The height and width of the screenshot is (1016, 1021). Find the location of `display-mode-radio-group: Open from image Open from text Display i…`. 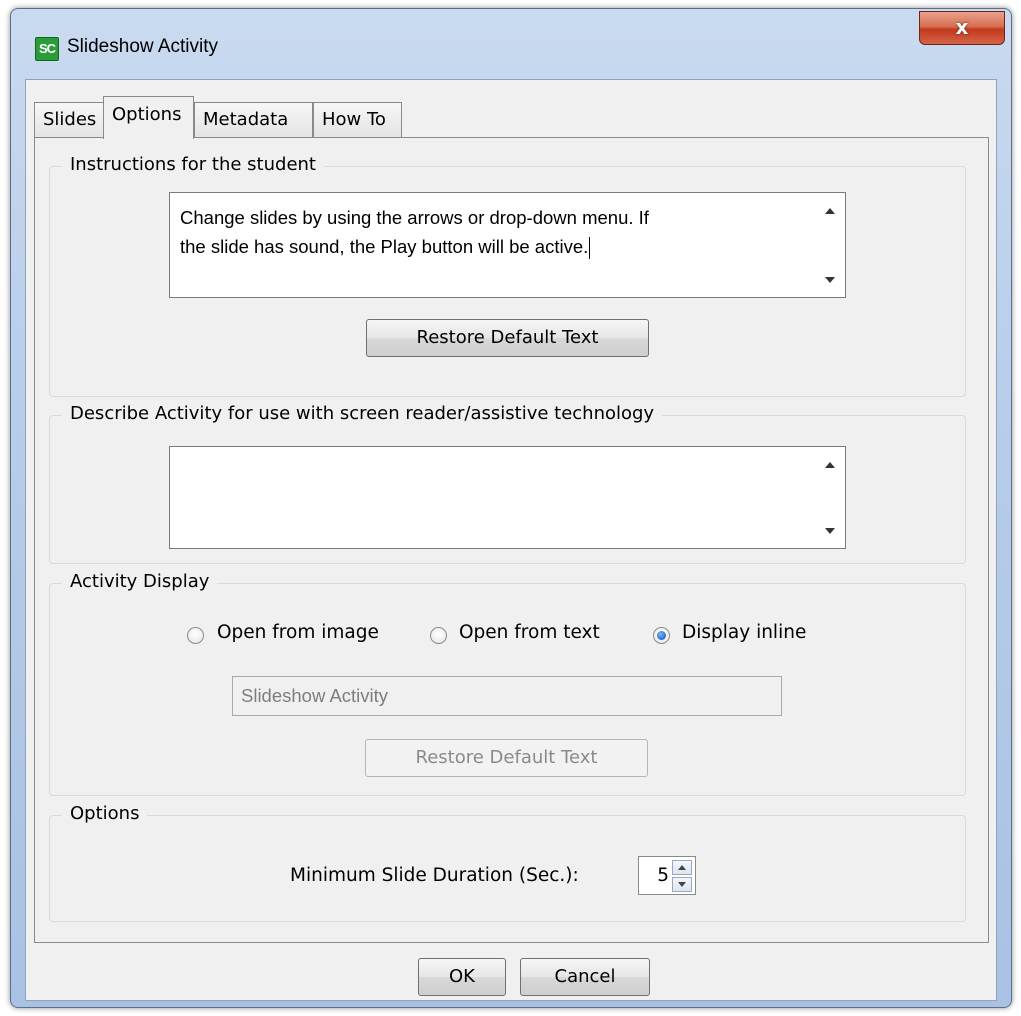

display-mode-radio-group: Open from image Open from text Display i… is located at coordinates (507, 636).